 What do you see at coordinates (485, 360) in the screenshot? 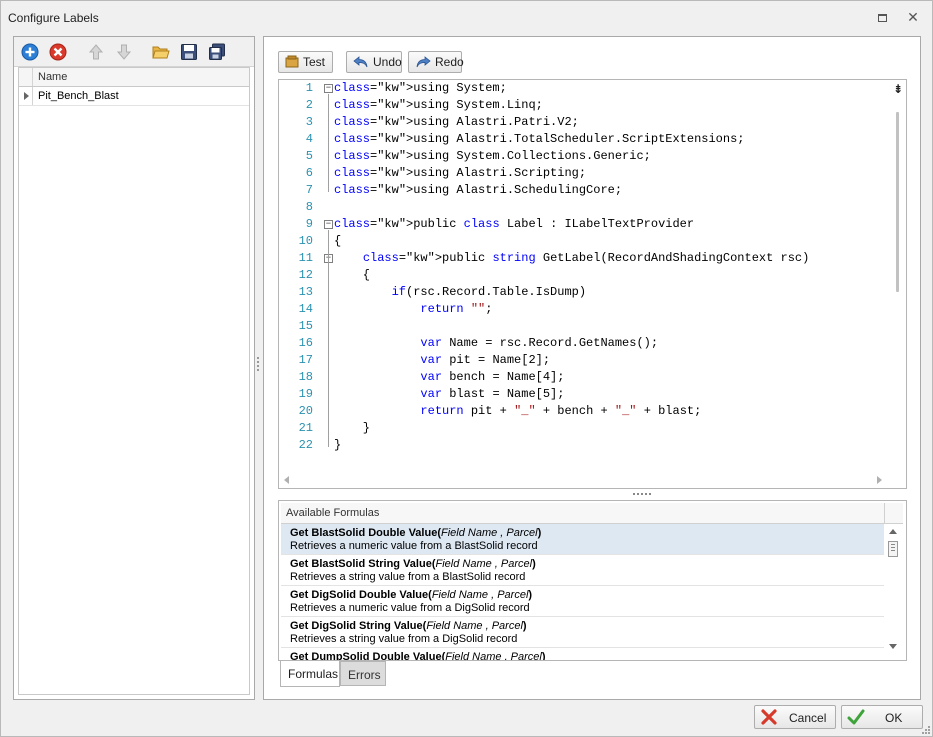
I see `code-text: var pit = Name[2];` at bounding box center [485, 360].